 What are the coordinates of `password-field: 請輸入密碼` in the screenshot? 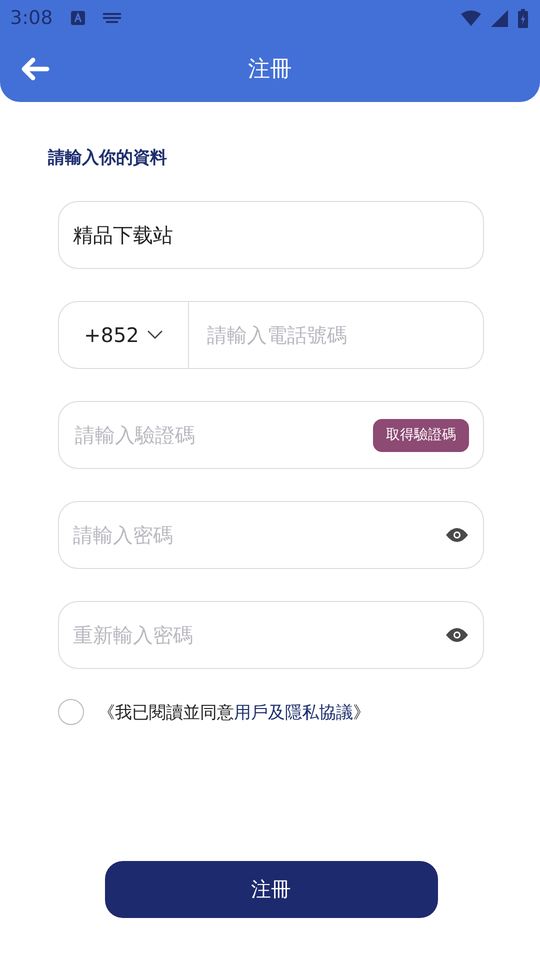 It's located at (271, 535).